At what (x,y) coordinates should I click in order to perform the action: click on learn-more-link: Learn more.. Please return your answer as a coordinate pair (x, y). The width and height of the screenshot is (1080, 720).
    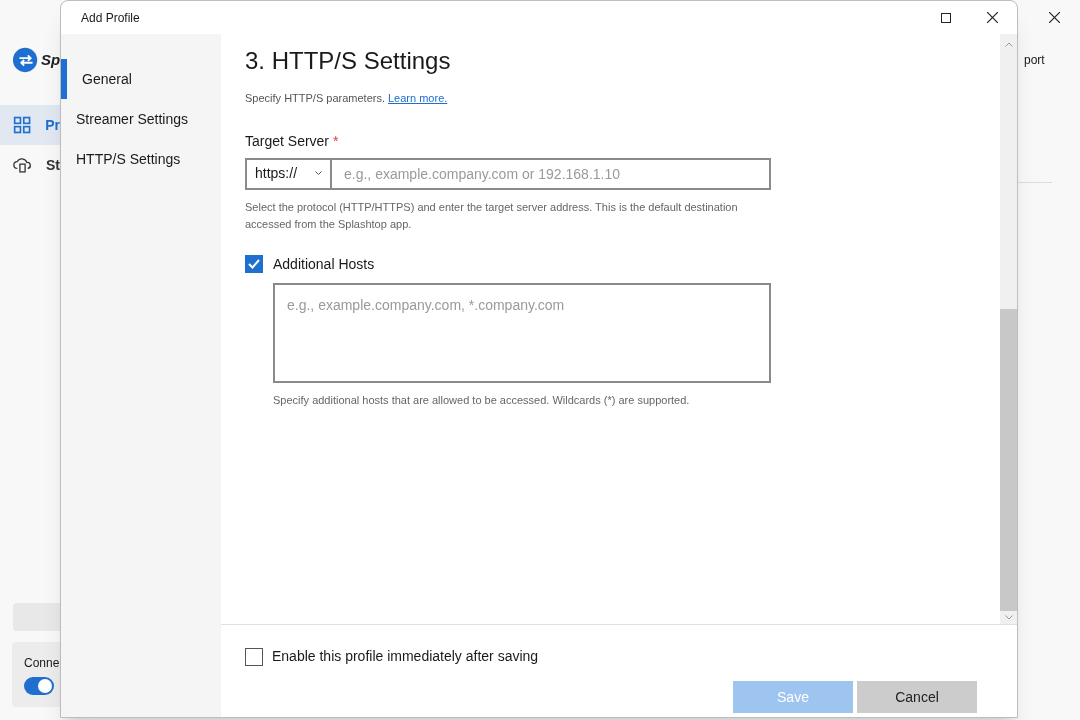
    Looking at the image, I should click on (418, 98).